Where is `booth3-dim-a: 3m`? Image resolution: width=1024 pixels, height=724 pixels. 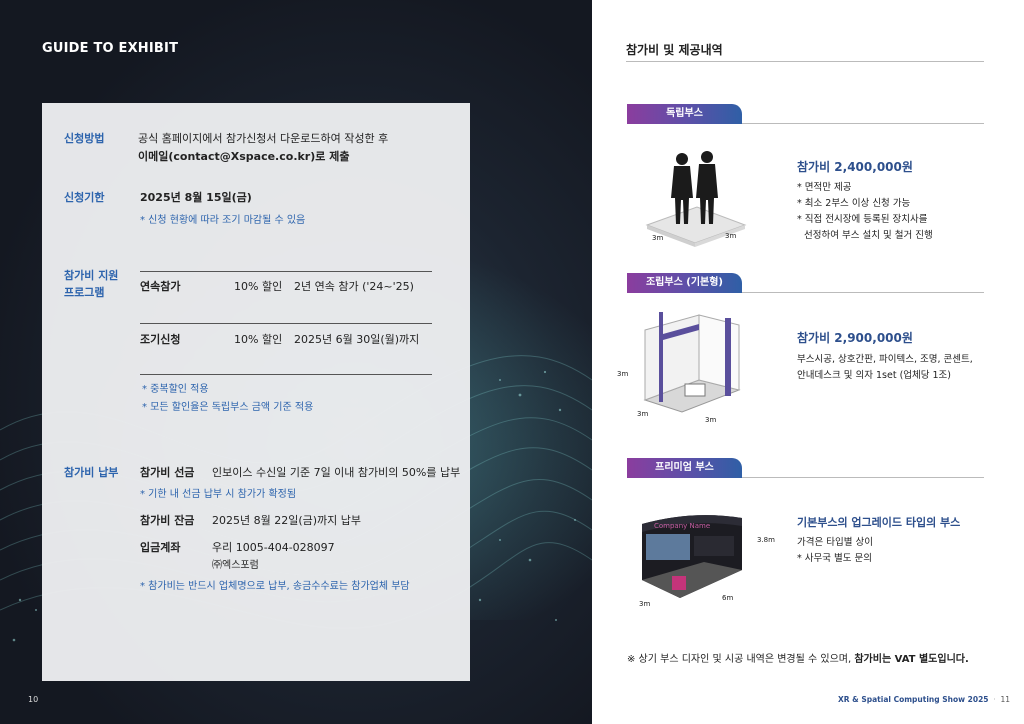
booth3-dim-a: 3m is located at coordinates (645, 604).